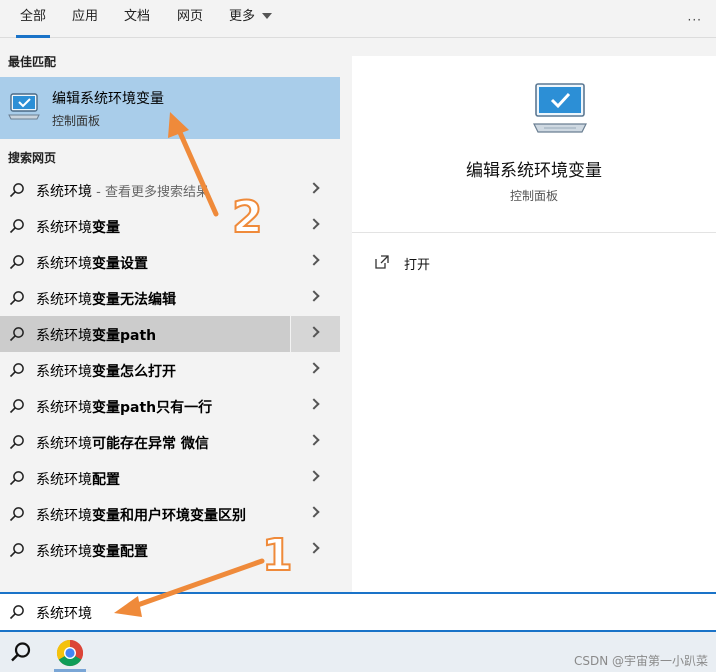 The width and height of the screenshot is (716, 672). I want to click on search-input, so click(336, 613).